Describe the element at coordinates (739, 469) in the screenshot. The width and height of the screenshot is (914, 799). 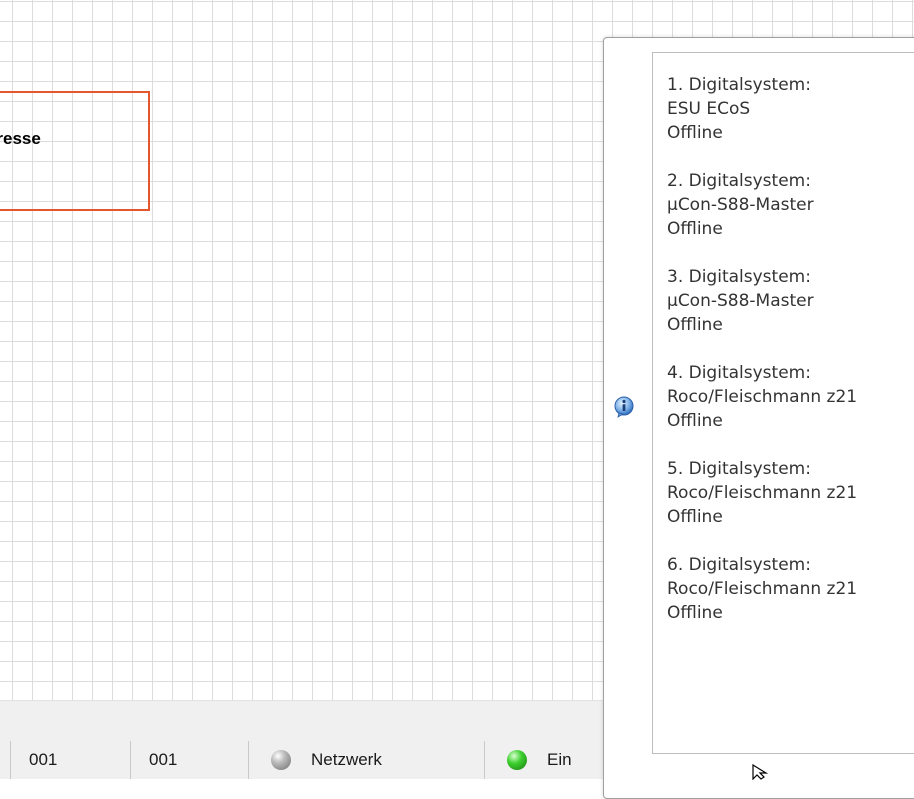
I see `entry-title: 5. Digitalsystem:` at that location.